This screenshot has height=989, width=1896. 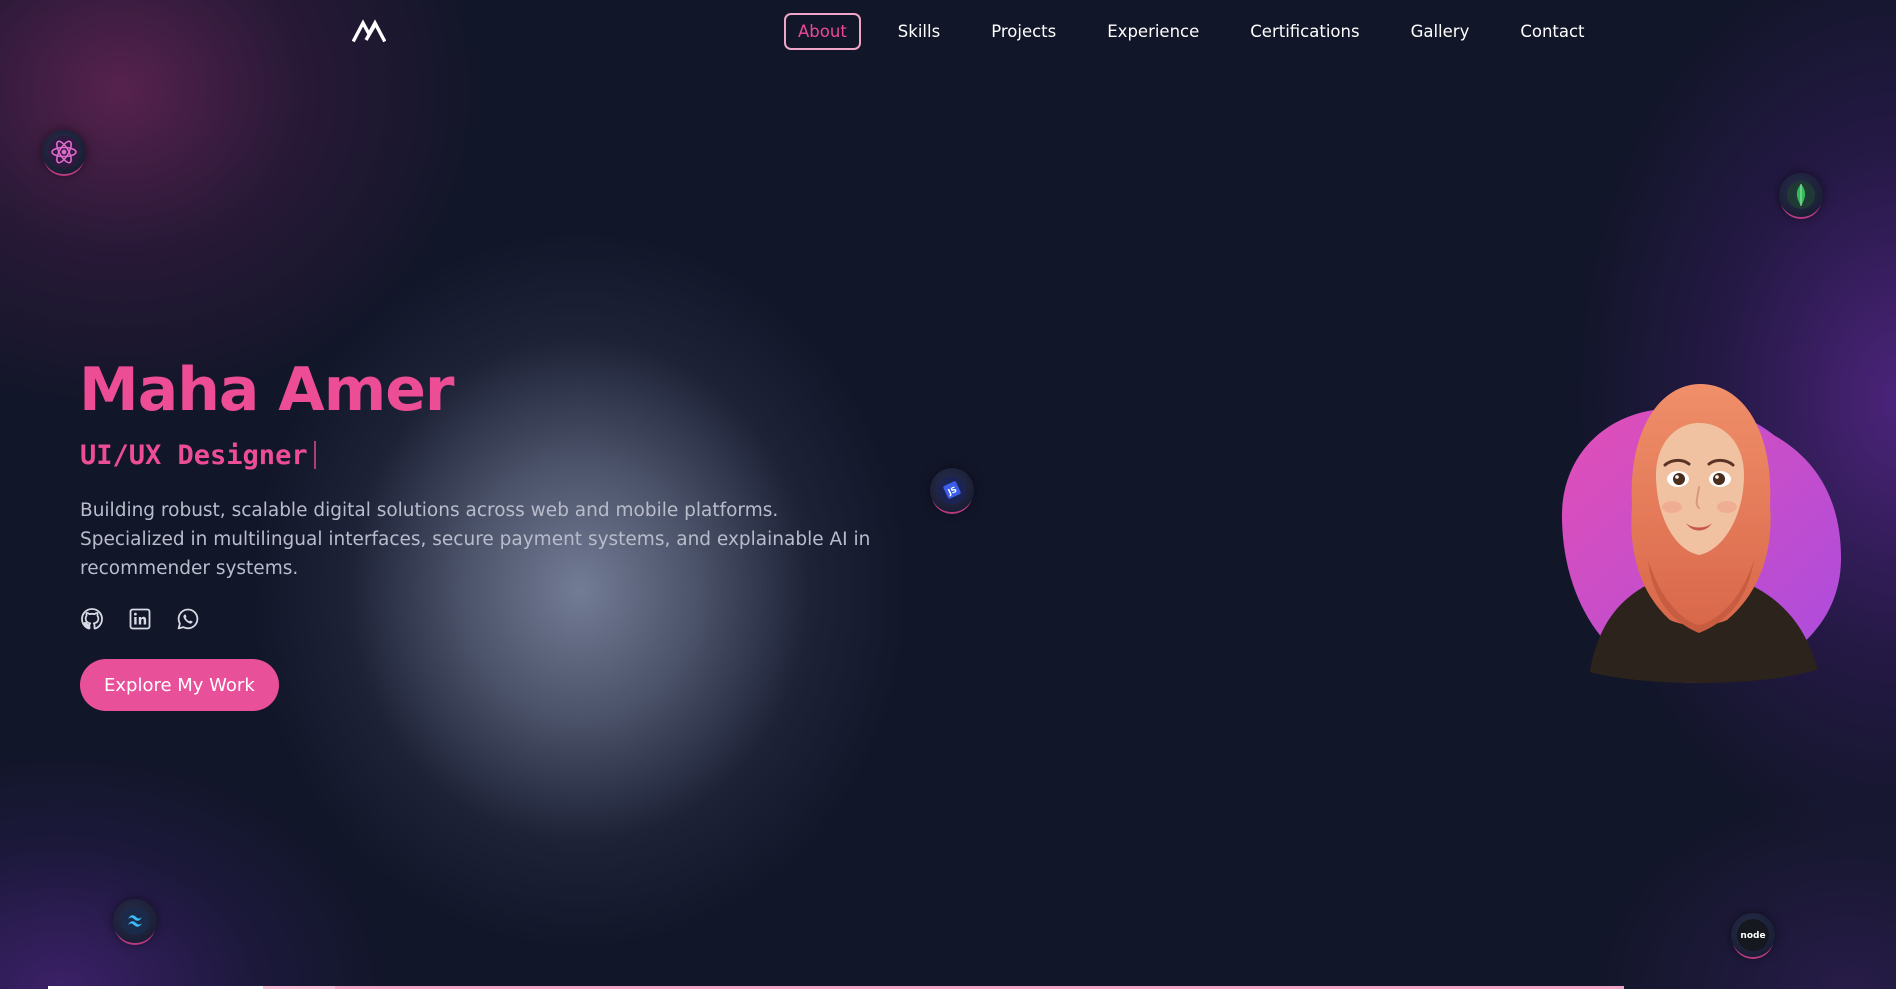 I want to click on nav-item-gallery: Gallery, so click(x=1440, y=31).